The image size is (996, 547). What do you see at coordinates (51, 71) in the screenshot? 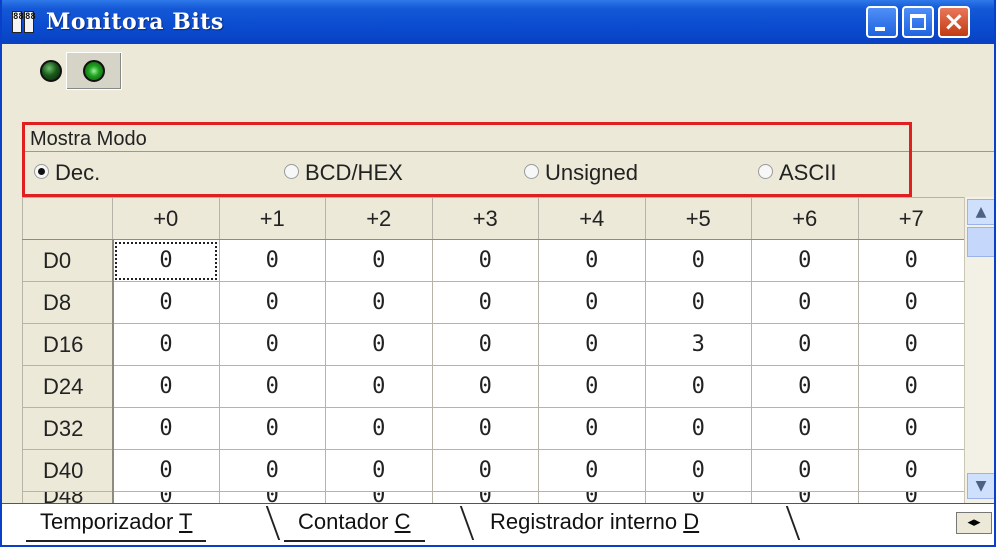
I see `status-led-icon` at bounding box center [51, 71].